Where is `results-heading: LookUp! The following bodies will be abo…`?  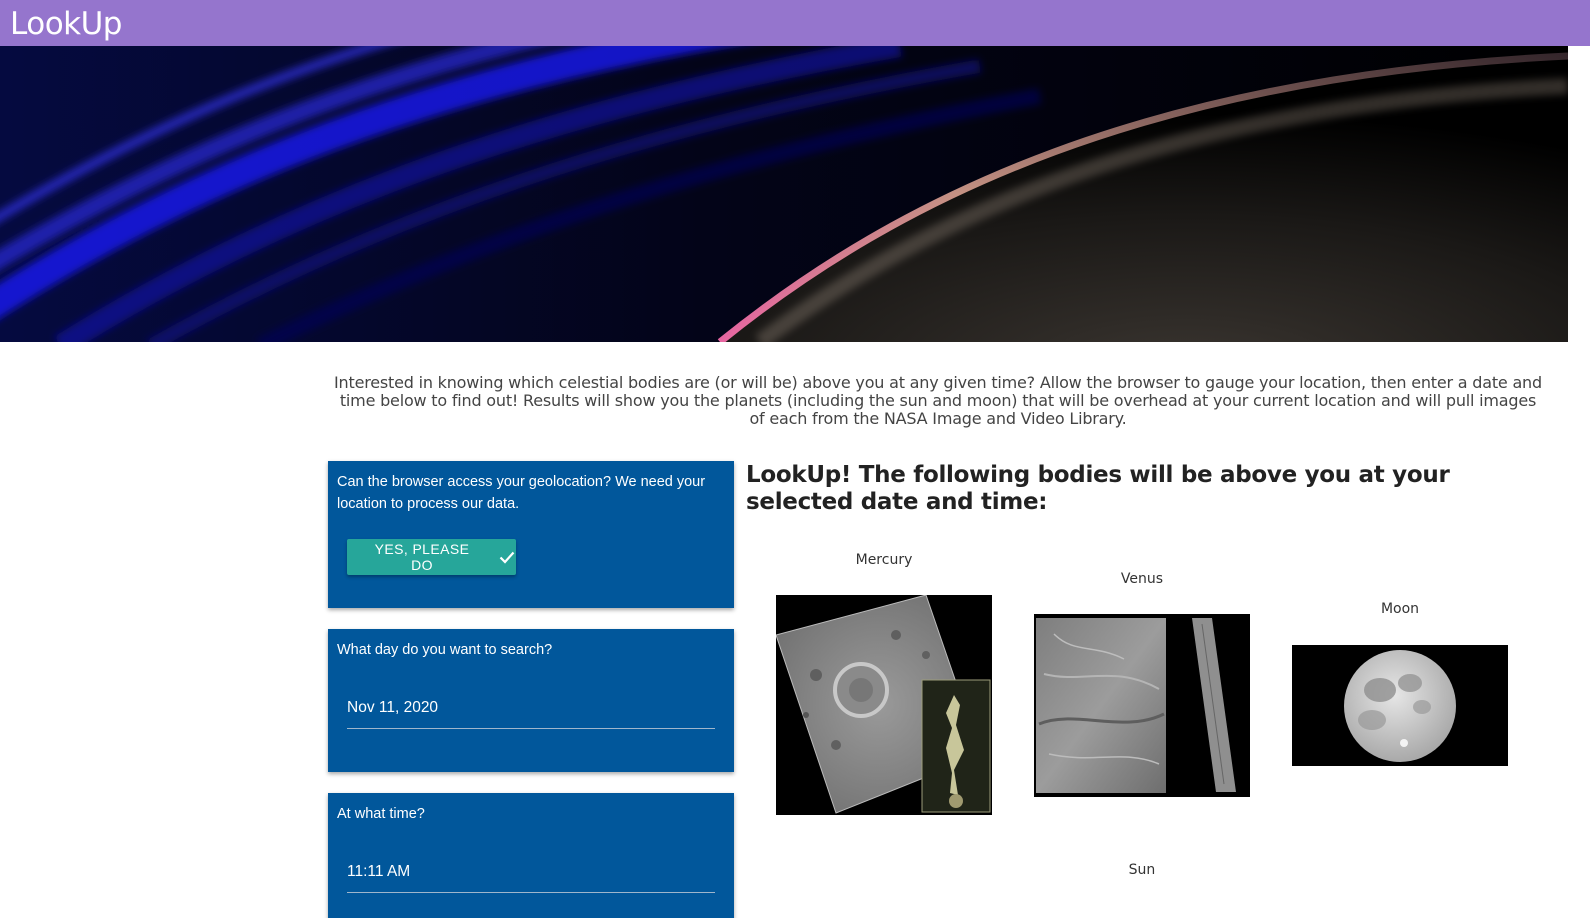
results-heading: LookUp! The following bodies will be abo… is located at coordinates (1098, 488).